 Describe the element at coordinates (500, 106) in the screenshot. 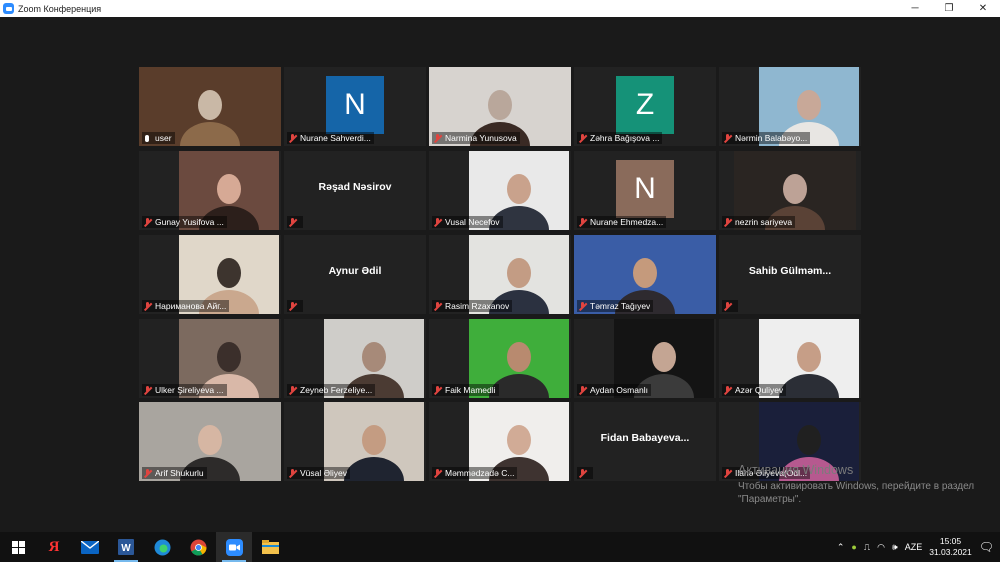

I see `participant-tile: Narmina Yunusova` at that location.